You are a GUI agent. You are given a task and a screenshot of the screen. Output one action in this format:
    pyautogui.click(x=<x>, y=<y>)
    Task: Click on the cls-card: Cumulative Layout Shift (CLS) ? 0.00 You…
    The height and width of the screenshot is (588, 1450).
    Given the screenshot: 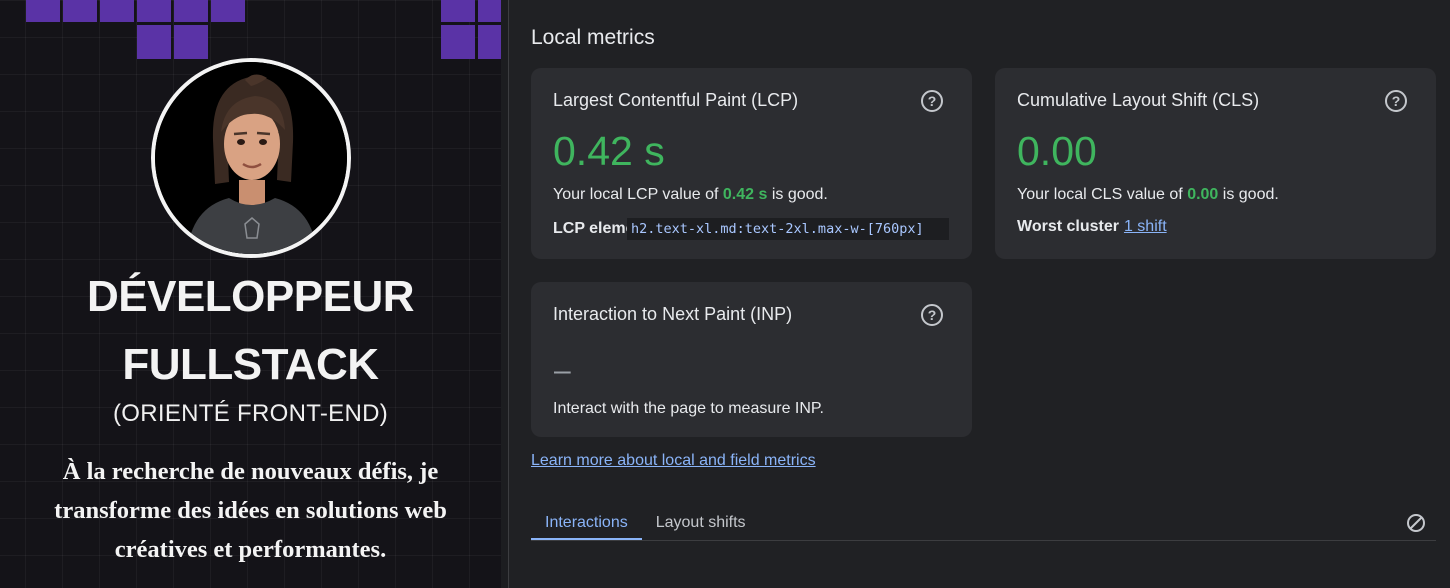 What is the action you would take?
    pyautogui.click(x=1215, y=163)
    